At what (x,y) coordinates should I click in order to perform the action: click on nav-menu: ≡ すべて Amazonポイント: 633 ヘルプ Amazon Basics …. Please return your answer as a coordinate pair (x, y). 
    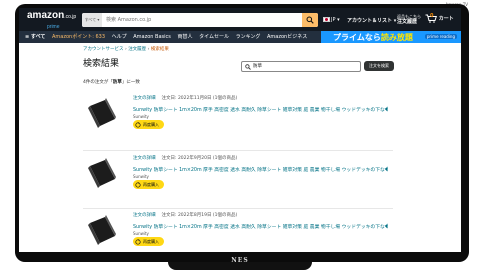
    Looking at the image, I should click on (168, 37).